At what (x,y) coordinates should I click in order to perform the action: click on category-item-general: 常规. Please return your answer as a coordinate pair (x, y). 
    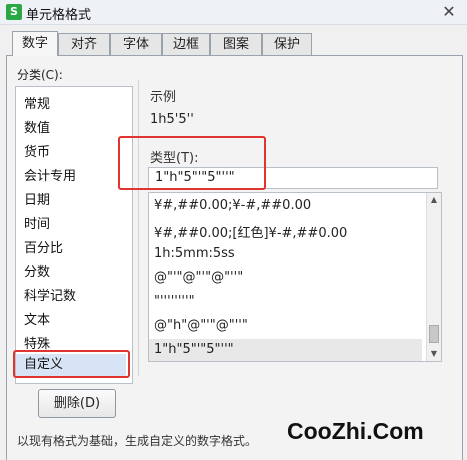
    Looking at the image, I should click on (37, 102).